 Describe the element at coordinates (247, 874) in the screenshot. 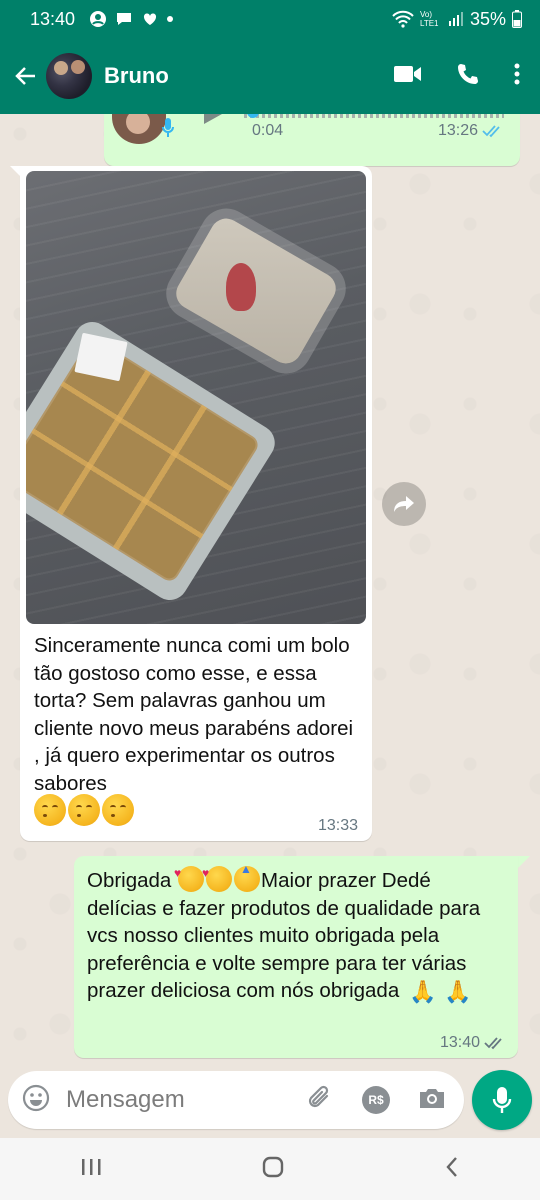

I see `party-emoji-icon` at that location.